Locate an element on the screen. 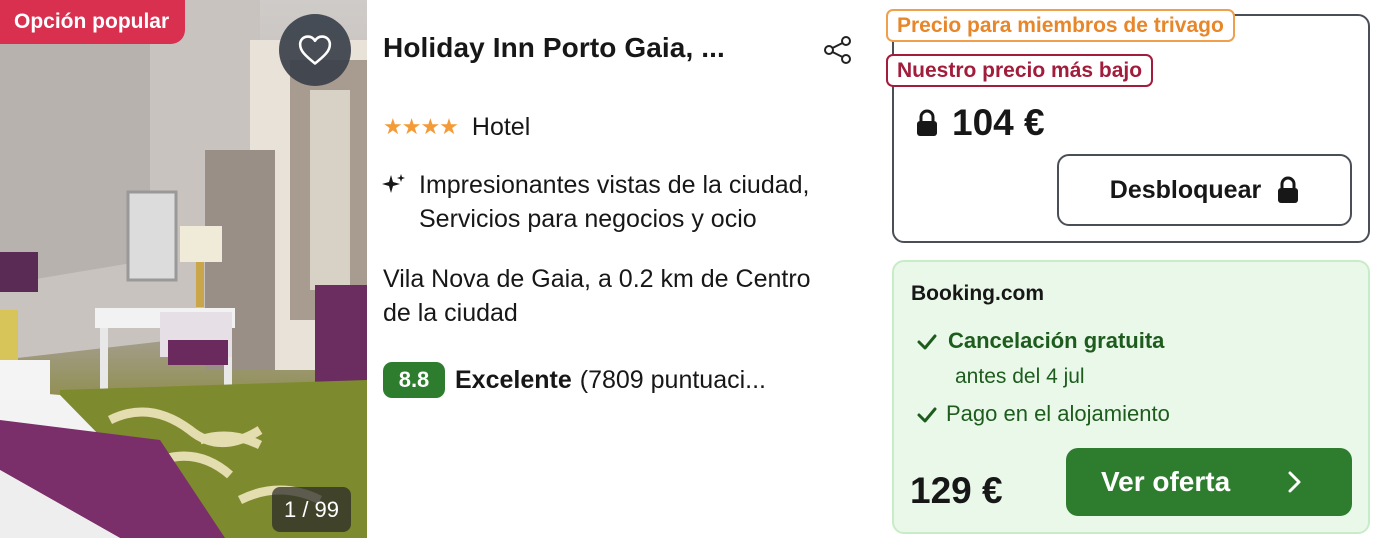 The width and height of the screenshot is (1378, 538). member-price: 104 € is located at coordinates (980, 123).